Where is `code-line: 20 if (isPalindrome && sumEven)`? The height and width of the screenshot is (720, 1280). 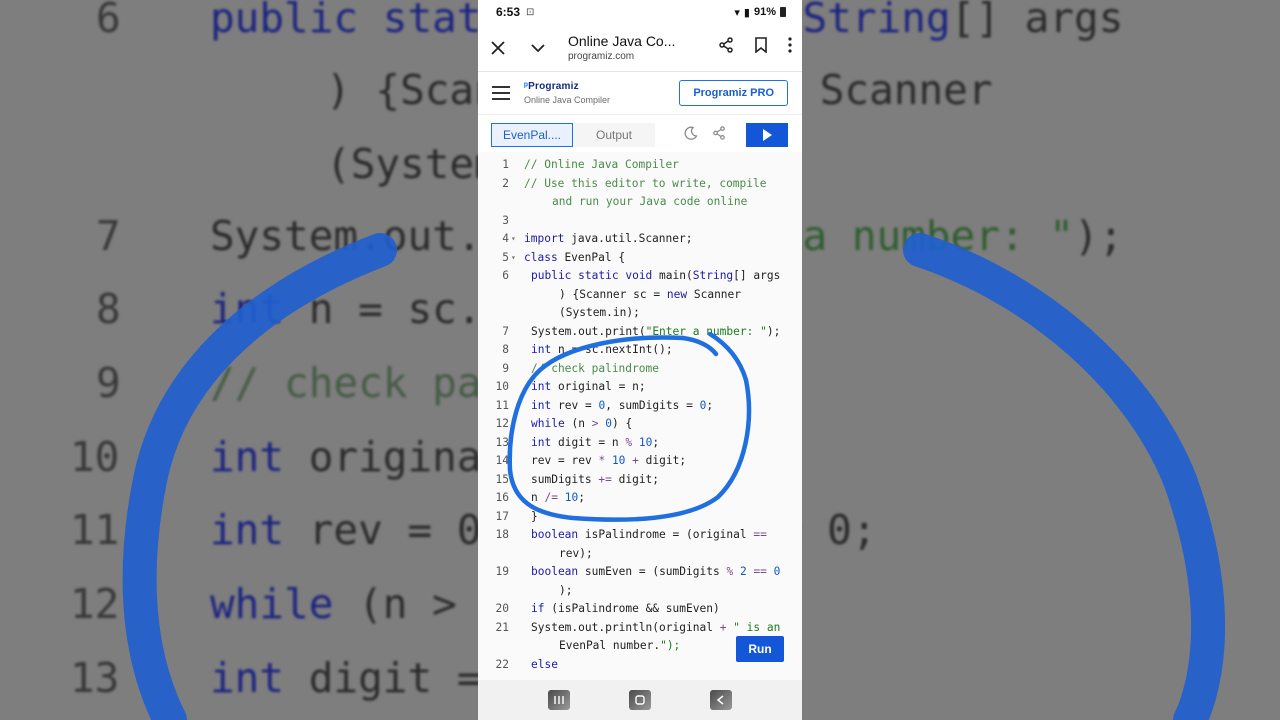
code-line: 20 if (isPalindrome && sumEven) is located at coordinates (640, 609).